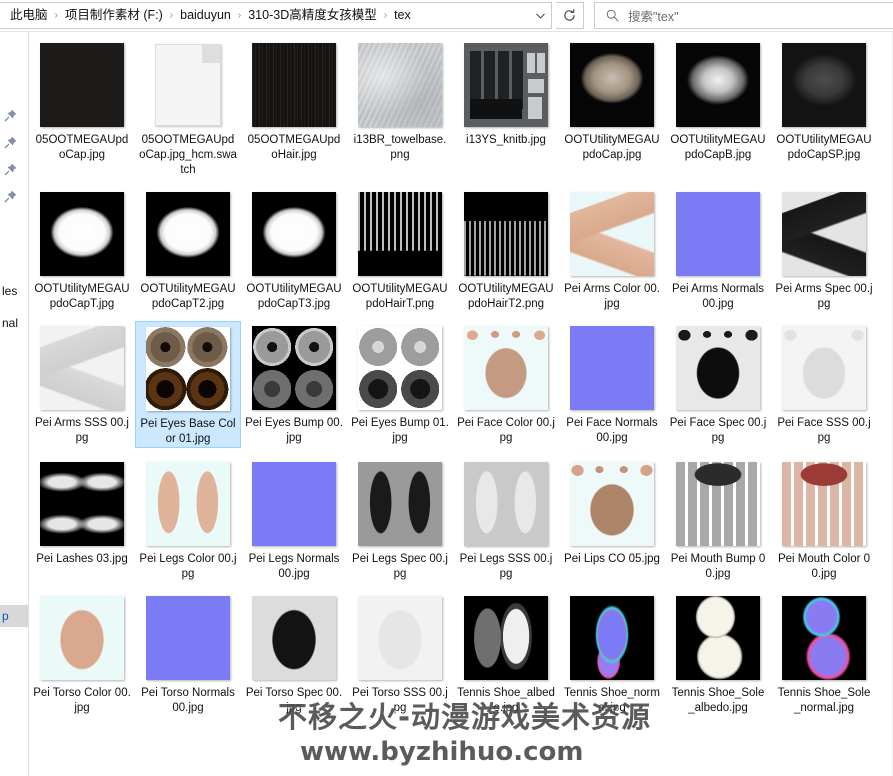  What do you see at coordinates (402, 15) in the screenshot?
I see `breadcrumb-item: tex` at bounding box center [402, 15].